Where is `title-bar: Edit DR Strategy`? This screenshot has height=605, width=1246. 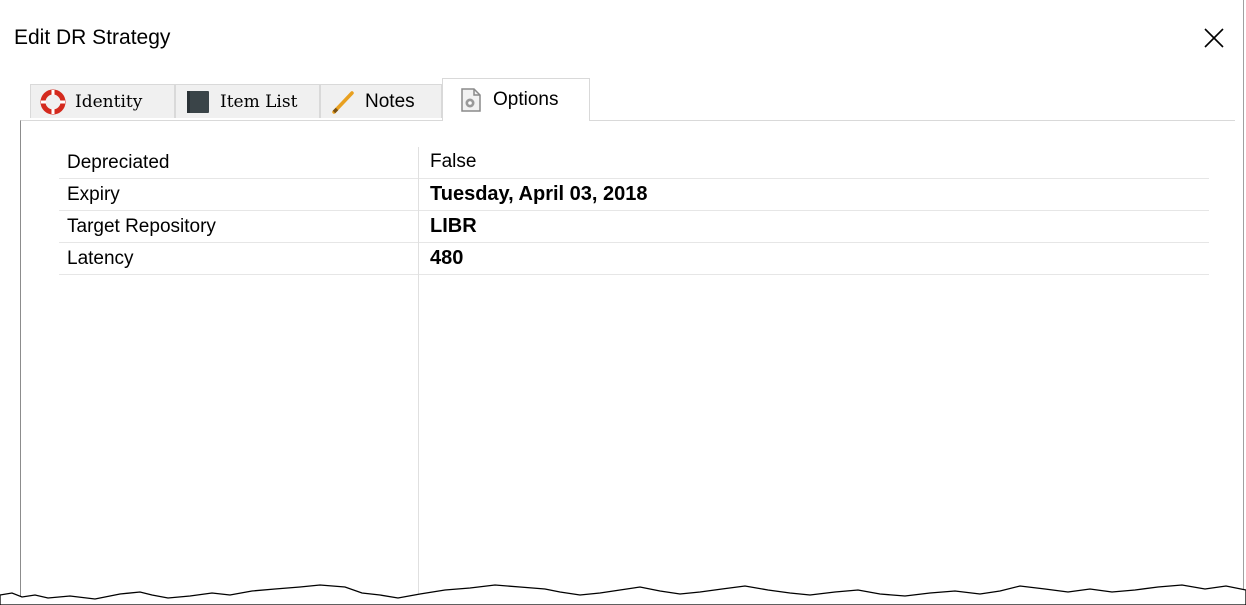
title-bar: Edit DR Strategy is located at coordinates (623, 39).